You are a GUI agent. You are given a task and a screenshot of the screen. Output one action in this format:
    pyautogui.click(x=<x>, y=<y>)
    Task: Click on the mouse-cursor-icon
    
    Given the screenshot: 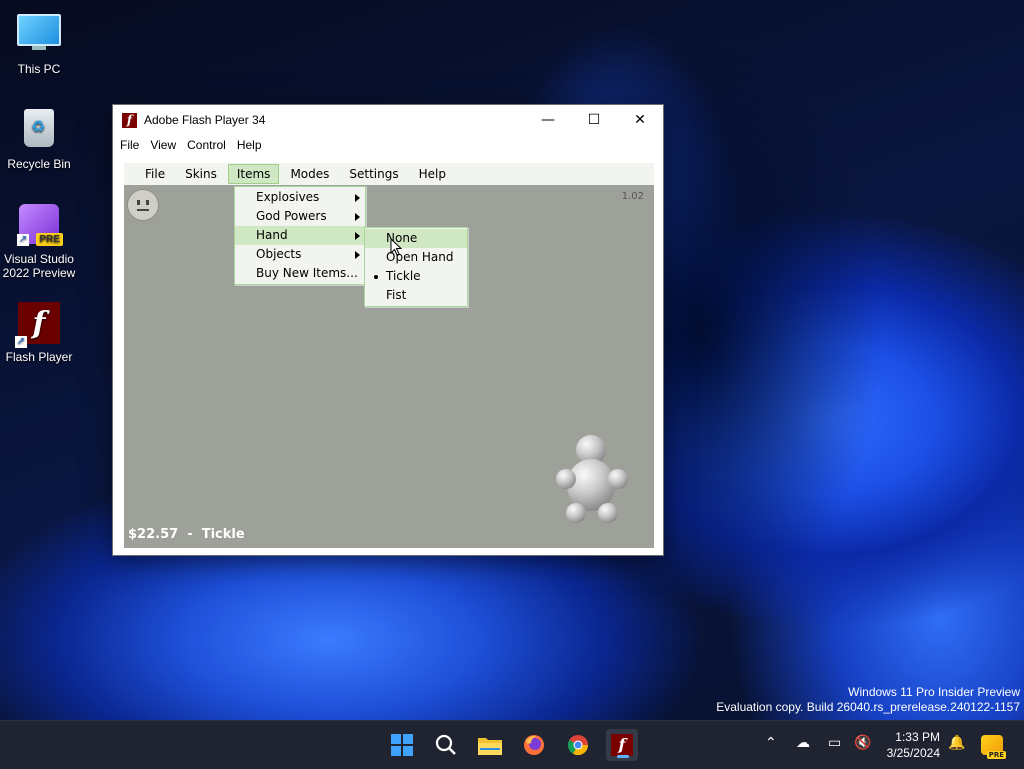 What is the action you would take?
    pyautogui.click(x=396, y=247)
    